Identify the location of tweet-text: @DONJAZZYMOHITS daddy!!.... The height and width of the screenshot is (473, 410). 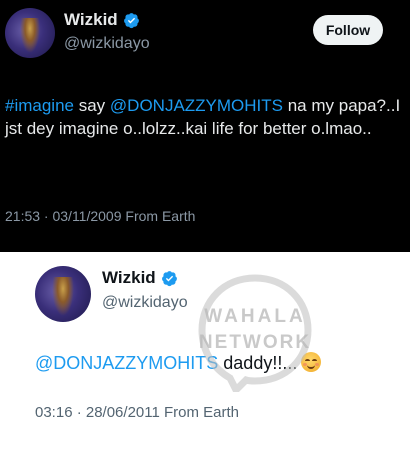
(220, 363).